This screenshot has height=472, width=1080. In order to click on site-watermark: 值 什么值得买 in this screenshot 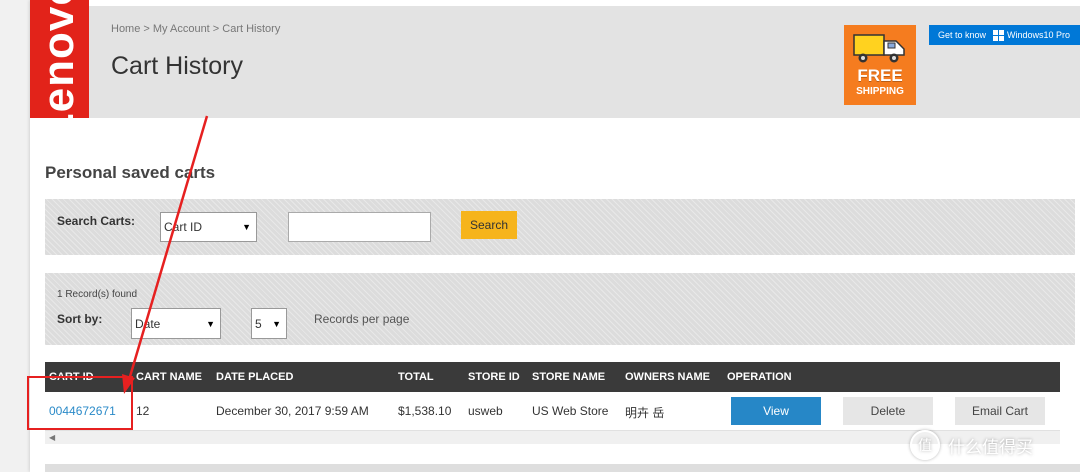, I will do `click(995, 445)`.